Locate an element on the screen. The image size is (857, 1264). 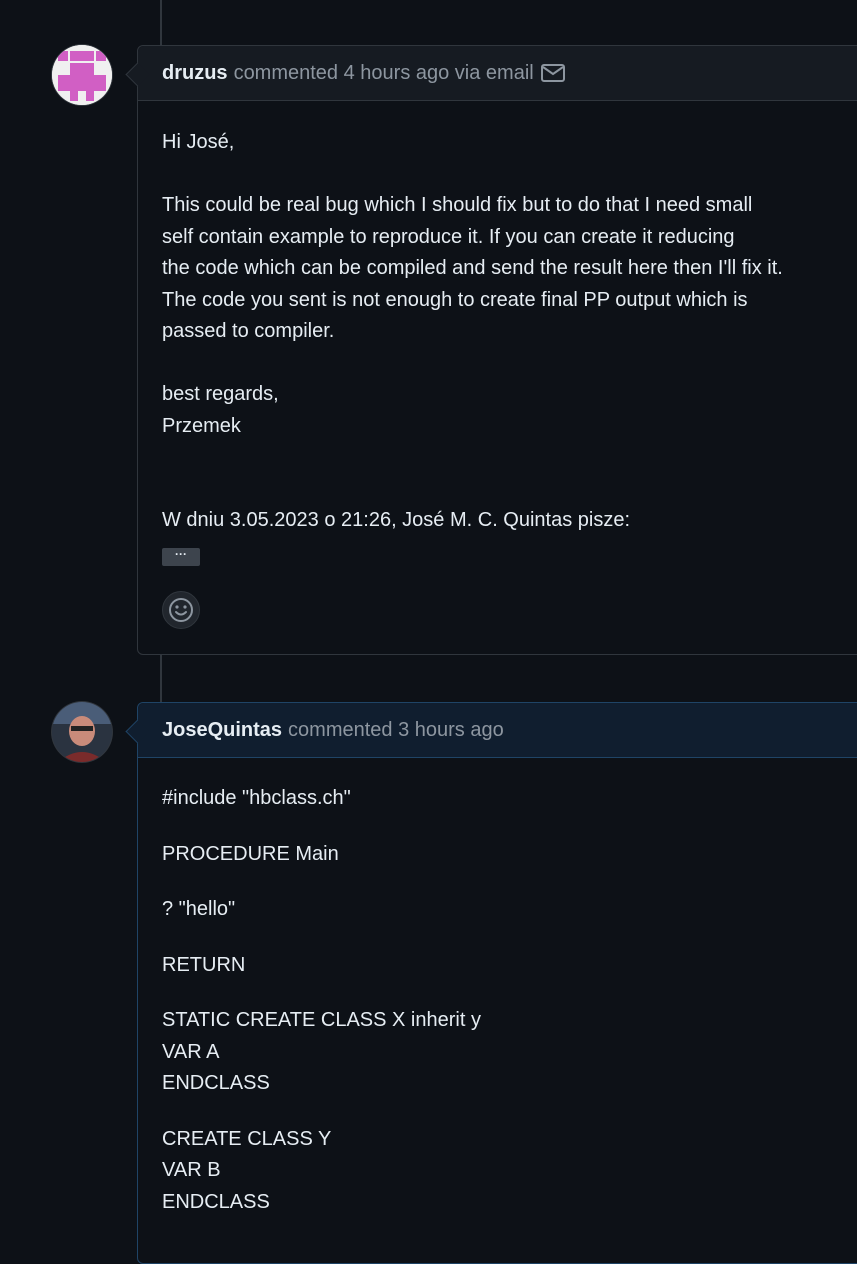
timeline-line-top is located at coordinates (161, 23).